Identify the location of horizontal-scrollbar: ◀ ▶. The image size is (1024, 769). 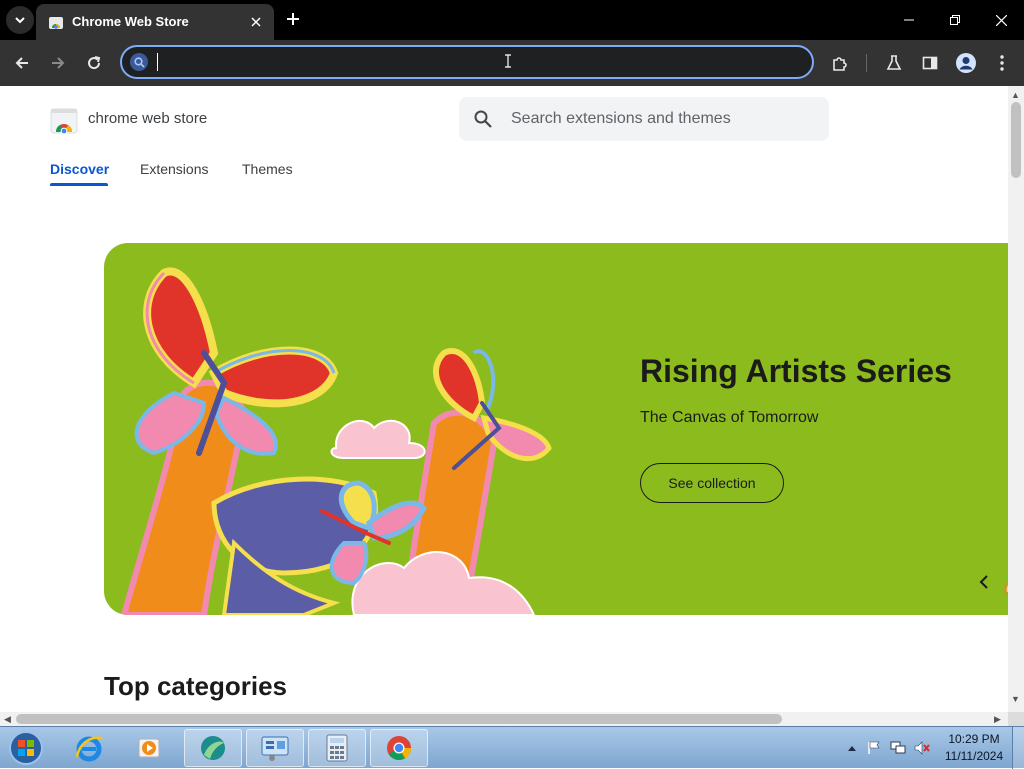
(504, 719).